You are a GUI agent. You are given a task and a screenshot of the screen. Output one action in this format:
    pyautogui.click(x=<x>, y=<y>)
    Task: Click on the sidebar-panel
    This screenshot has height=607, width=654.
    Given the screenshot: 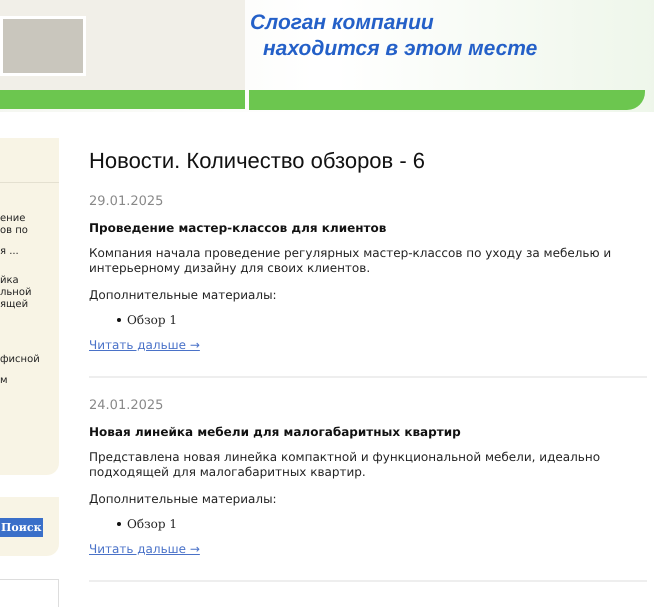 What is the action you would take?
    pyautogui.click(x=29, y=593)
    